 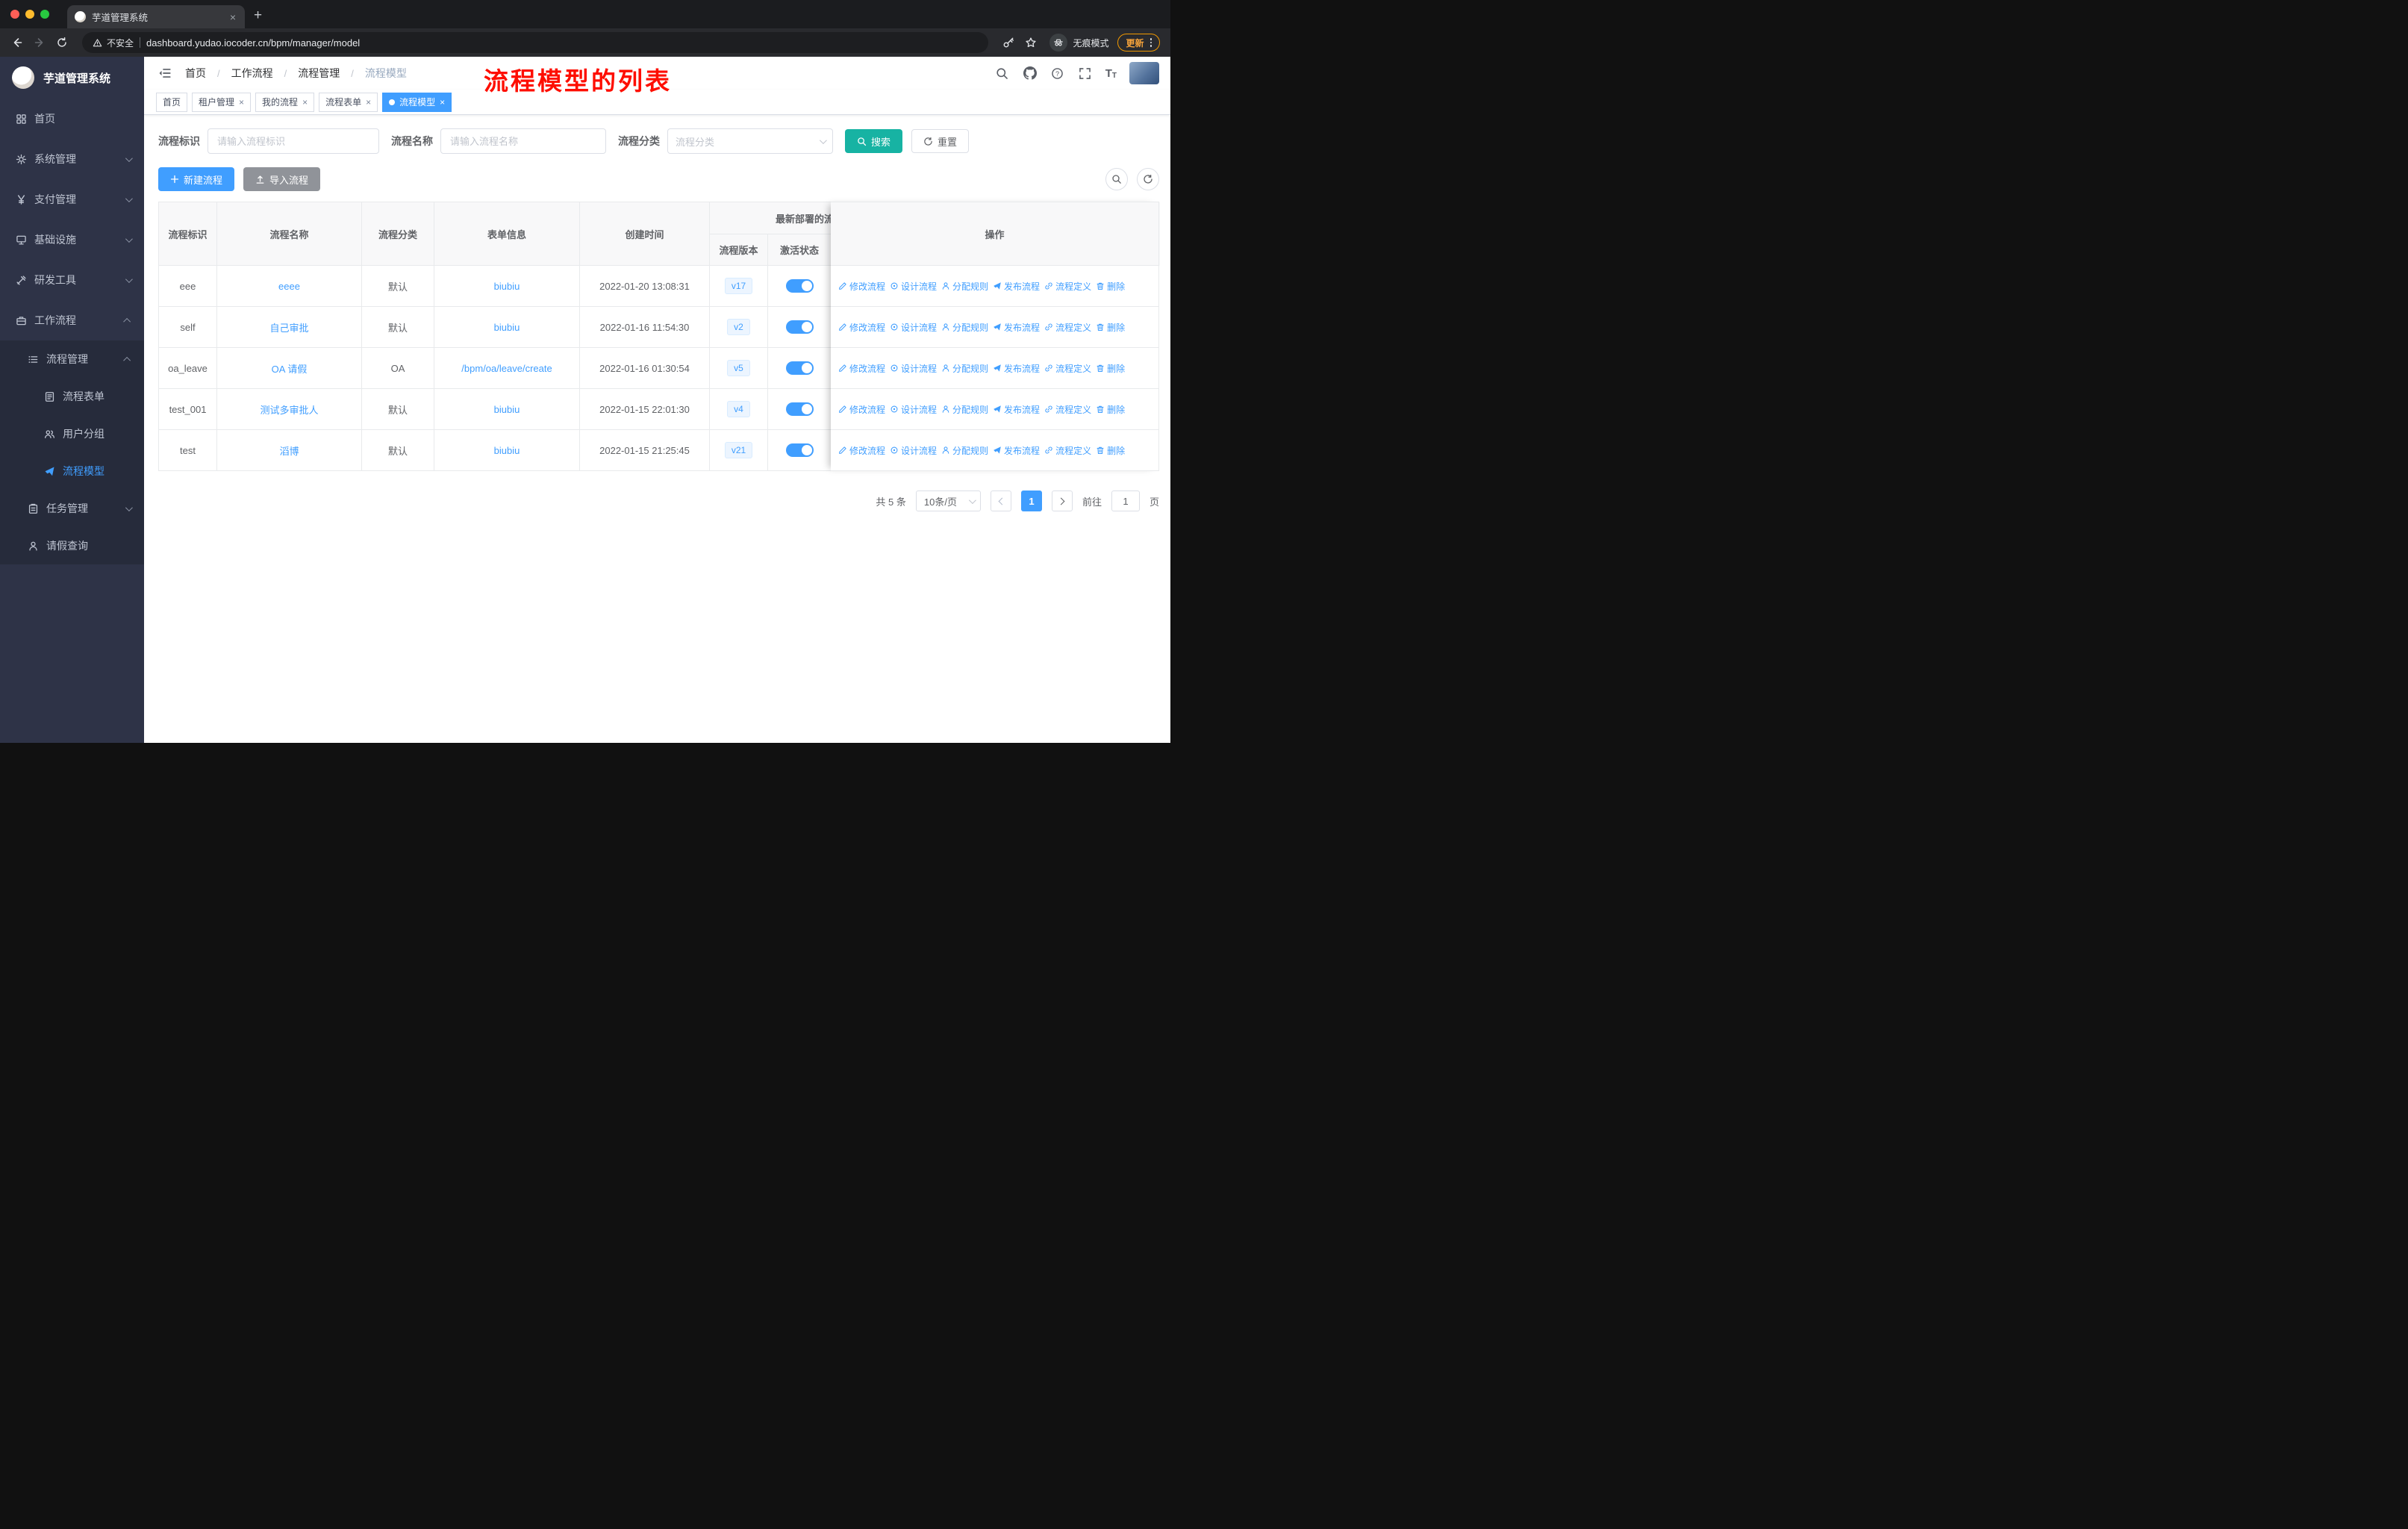 I want to click on sidebar-item-devtools: 研发工具, so click(x=72, y=280).